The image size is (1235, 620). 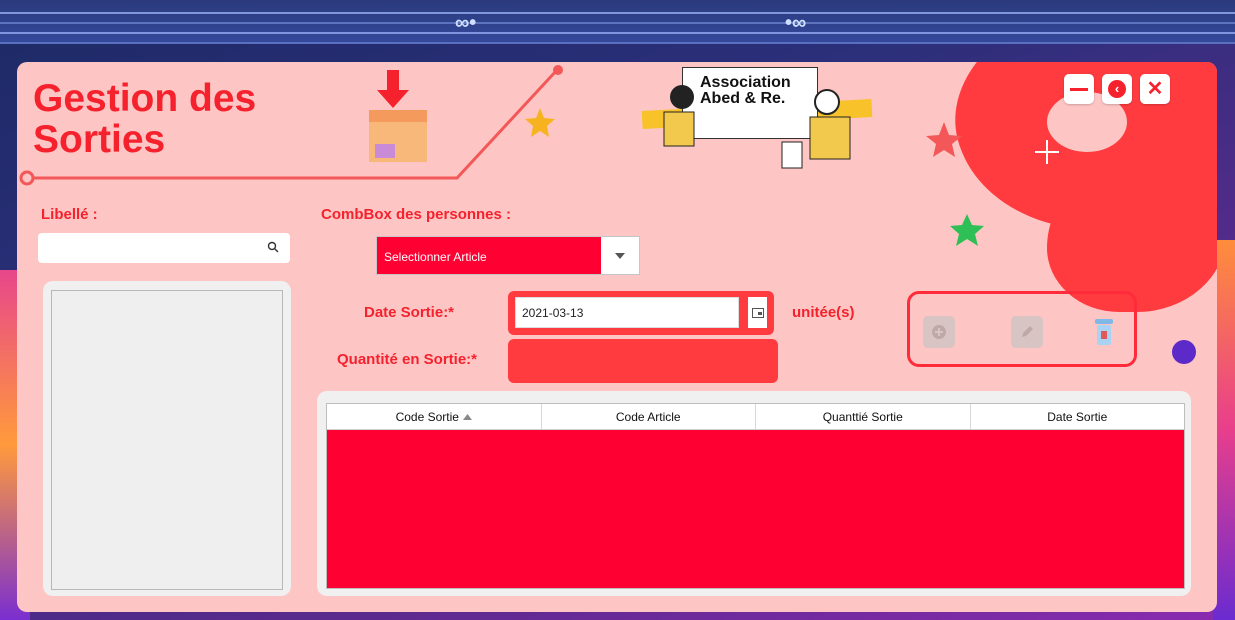 What do you see at coordinates (434, 416) in the screenshot?
I see `column-header-code-sortie: Code Sortie` at bounding box center [434, 416].